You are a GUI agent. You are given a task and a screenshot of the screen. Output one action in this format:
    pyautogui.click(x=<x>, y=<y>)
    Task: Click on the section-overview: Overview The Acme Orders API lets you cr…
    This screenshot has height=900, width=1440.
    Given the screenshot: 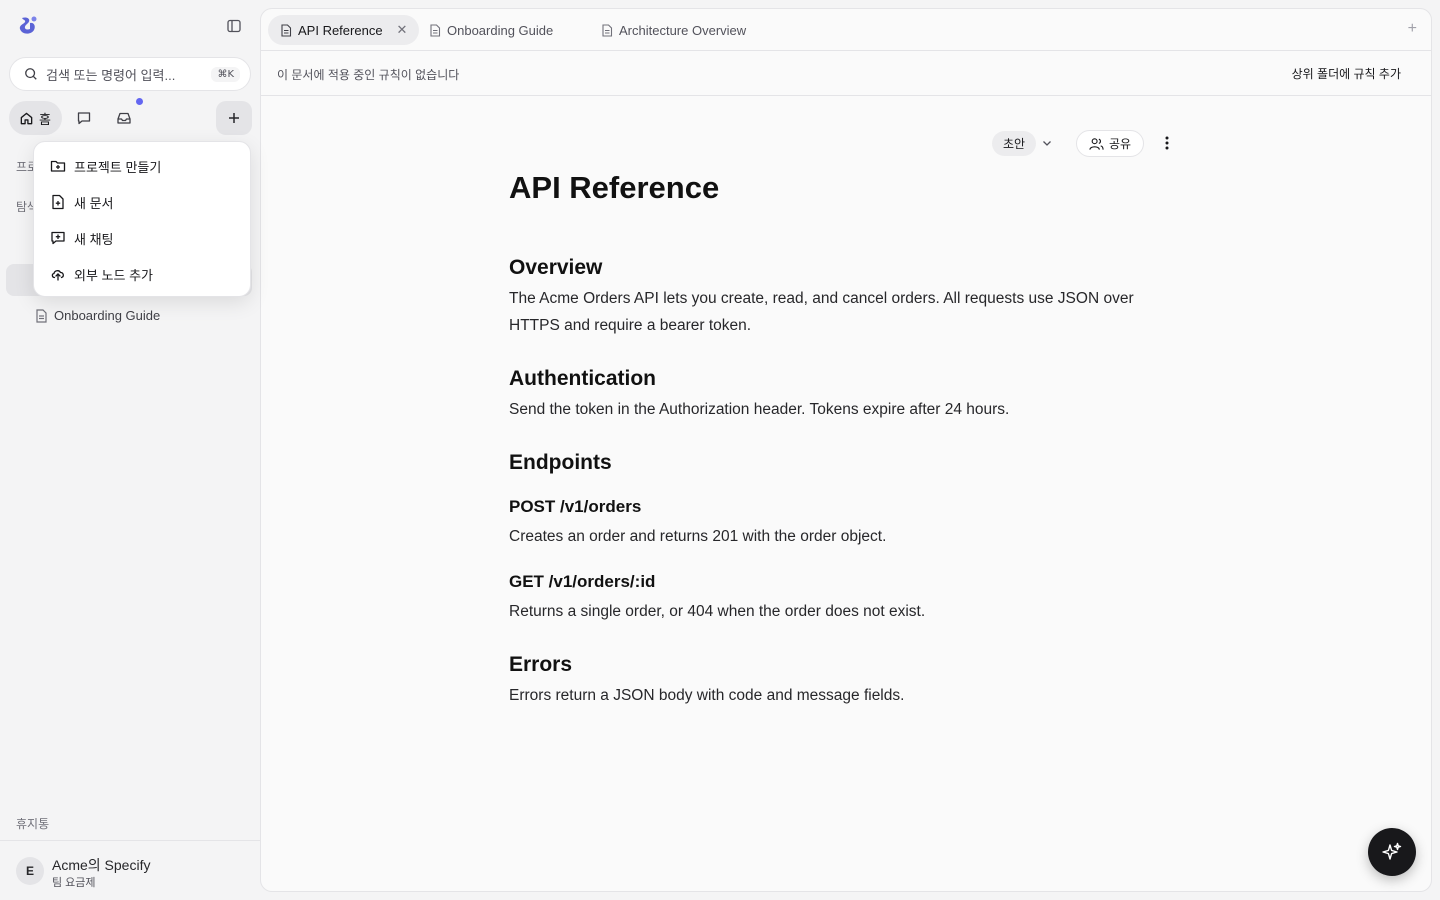 What is the action you would take?
    pyautogui.click(x=839, y=297)
    